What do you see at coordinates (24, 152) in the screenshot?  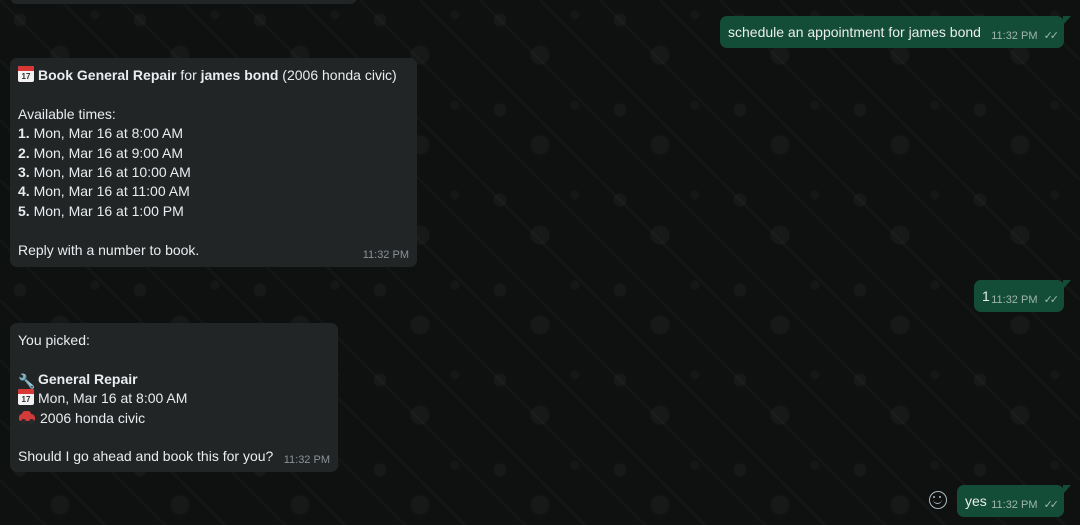 I see `option-number: 2.` at bounding box center [24, 152].